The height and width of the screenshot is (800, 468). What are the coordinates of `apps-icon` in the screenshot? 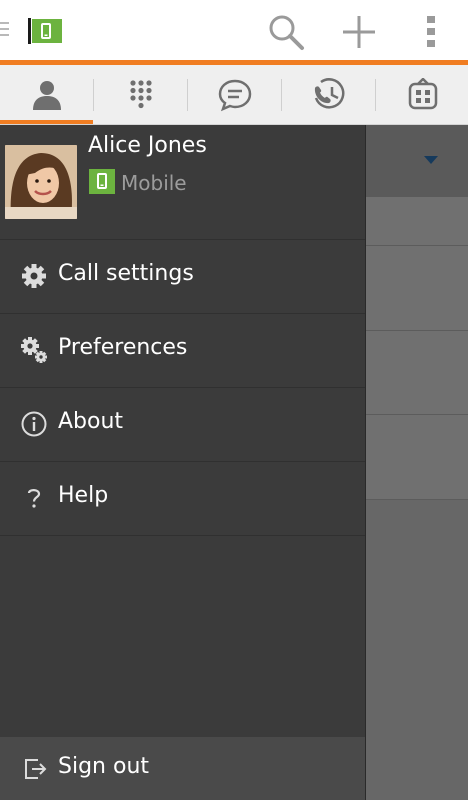 It's located at (422, 93).